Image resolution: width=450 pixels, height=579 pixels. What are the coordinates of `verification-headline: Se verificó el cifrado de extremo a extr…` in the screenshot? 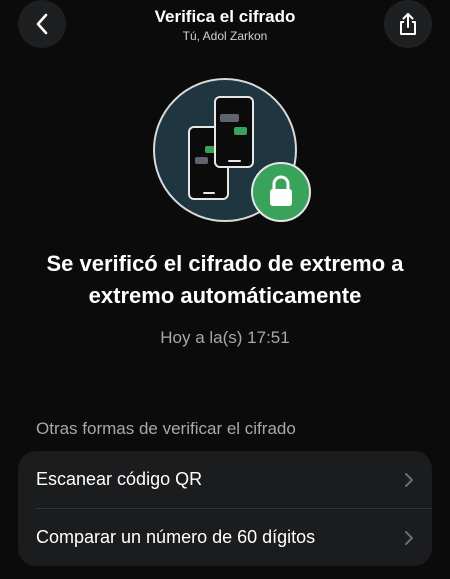 It's located at (225, 279).